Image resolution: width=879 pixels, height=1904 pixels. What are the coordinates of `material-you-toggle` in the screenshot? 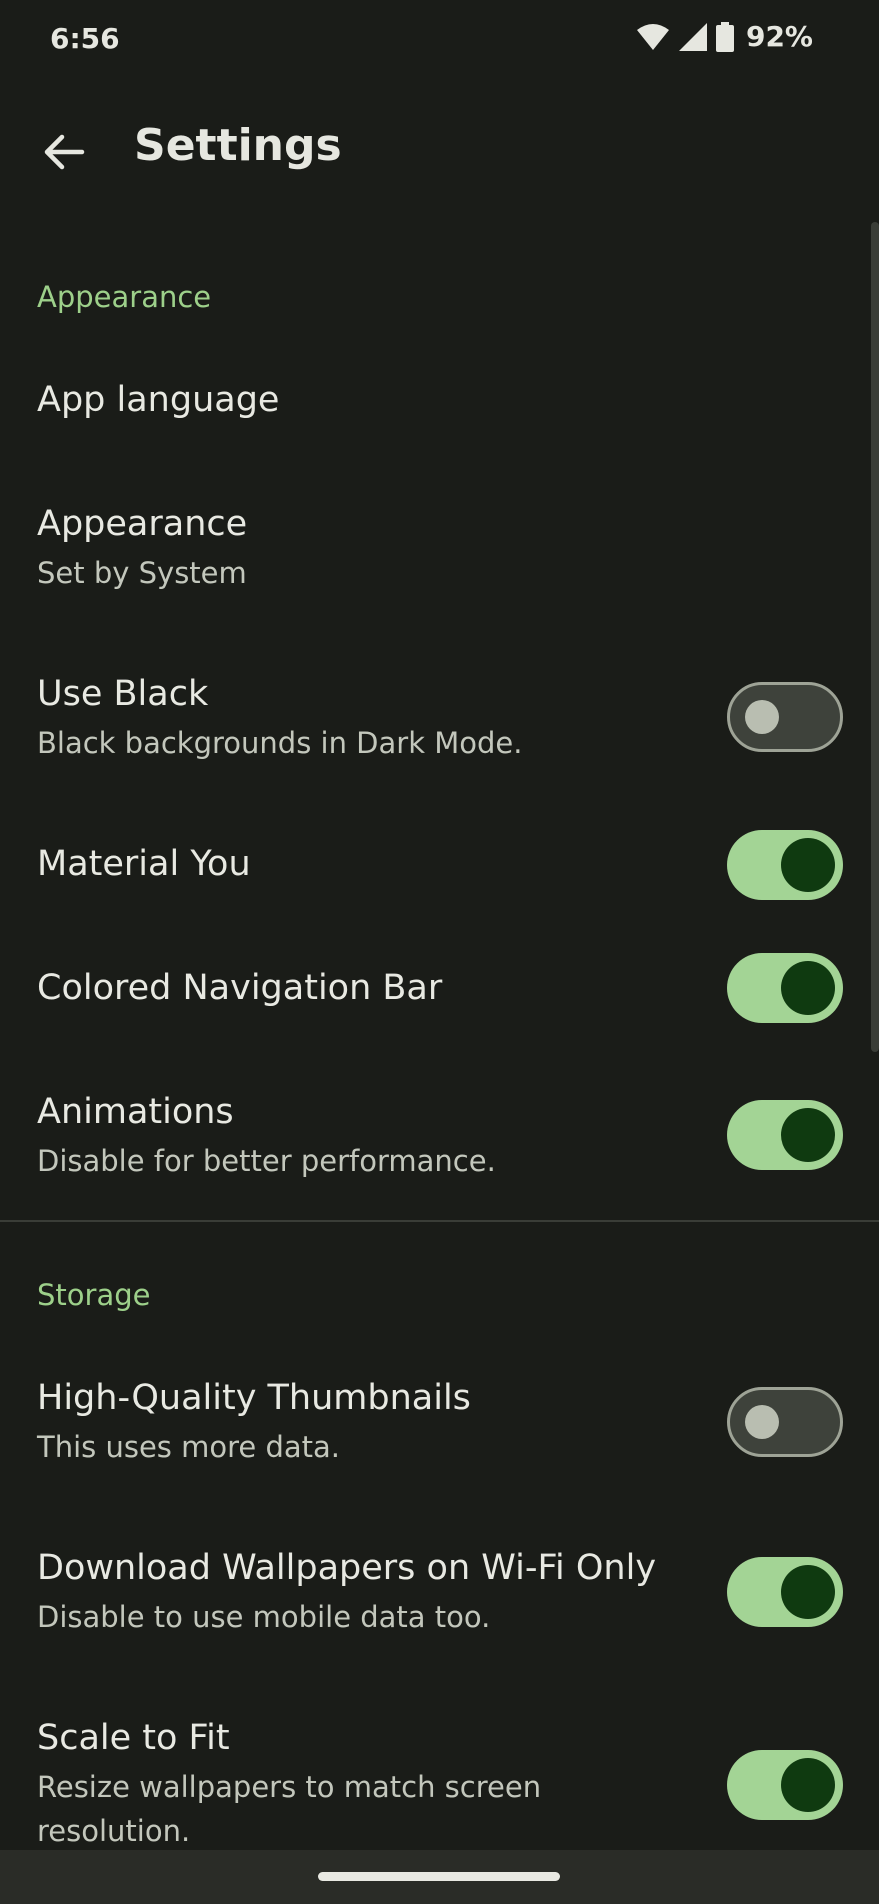 It's located at (785, 865).